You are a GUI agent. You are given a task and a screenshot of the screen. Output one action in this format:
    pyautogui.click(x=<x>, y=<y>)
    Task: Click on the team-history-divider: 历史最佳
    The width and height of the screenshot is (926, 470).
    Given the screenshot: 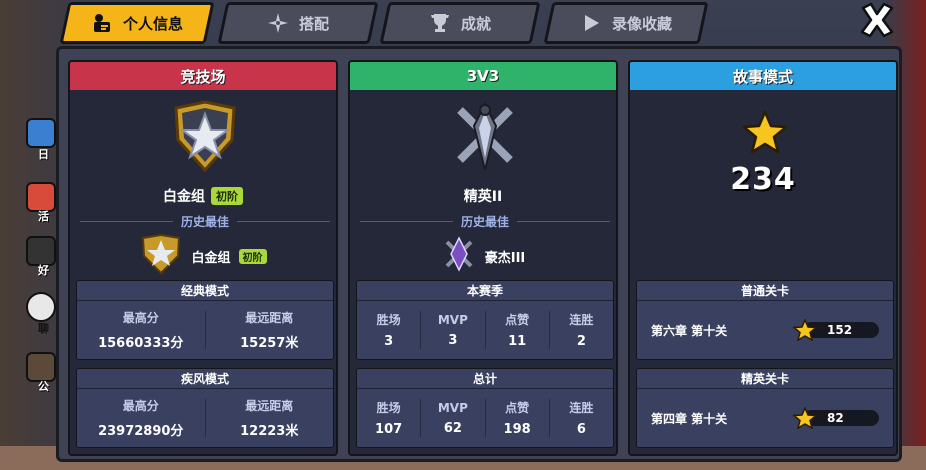 What is the action you would take?
    pyautogui.click(x=485, y=221)
    